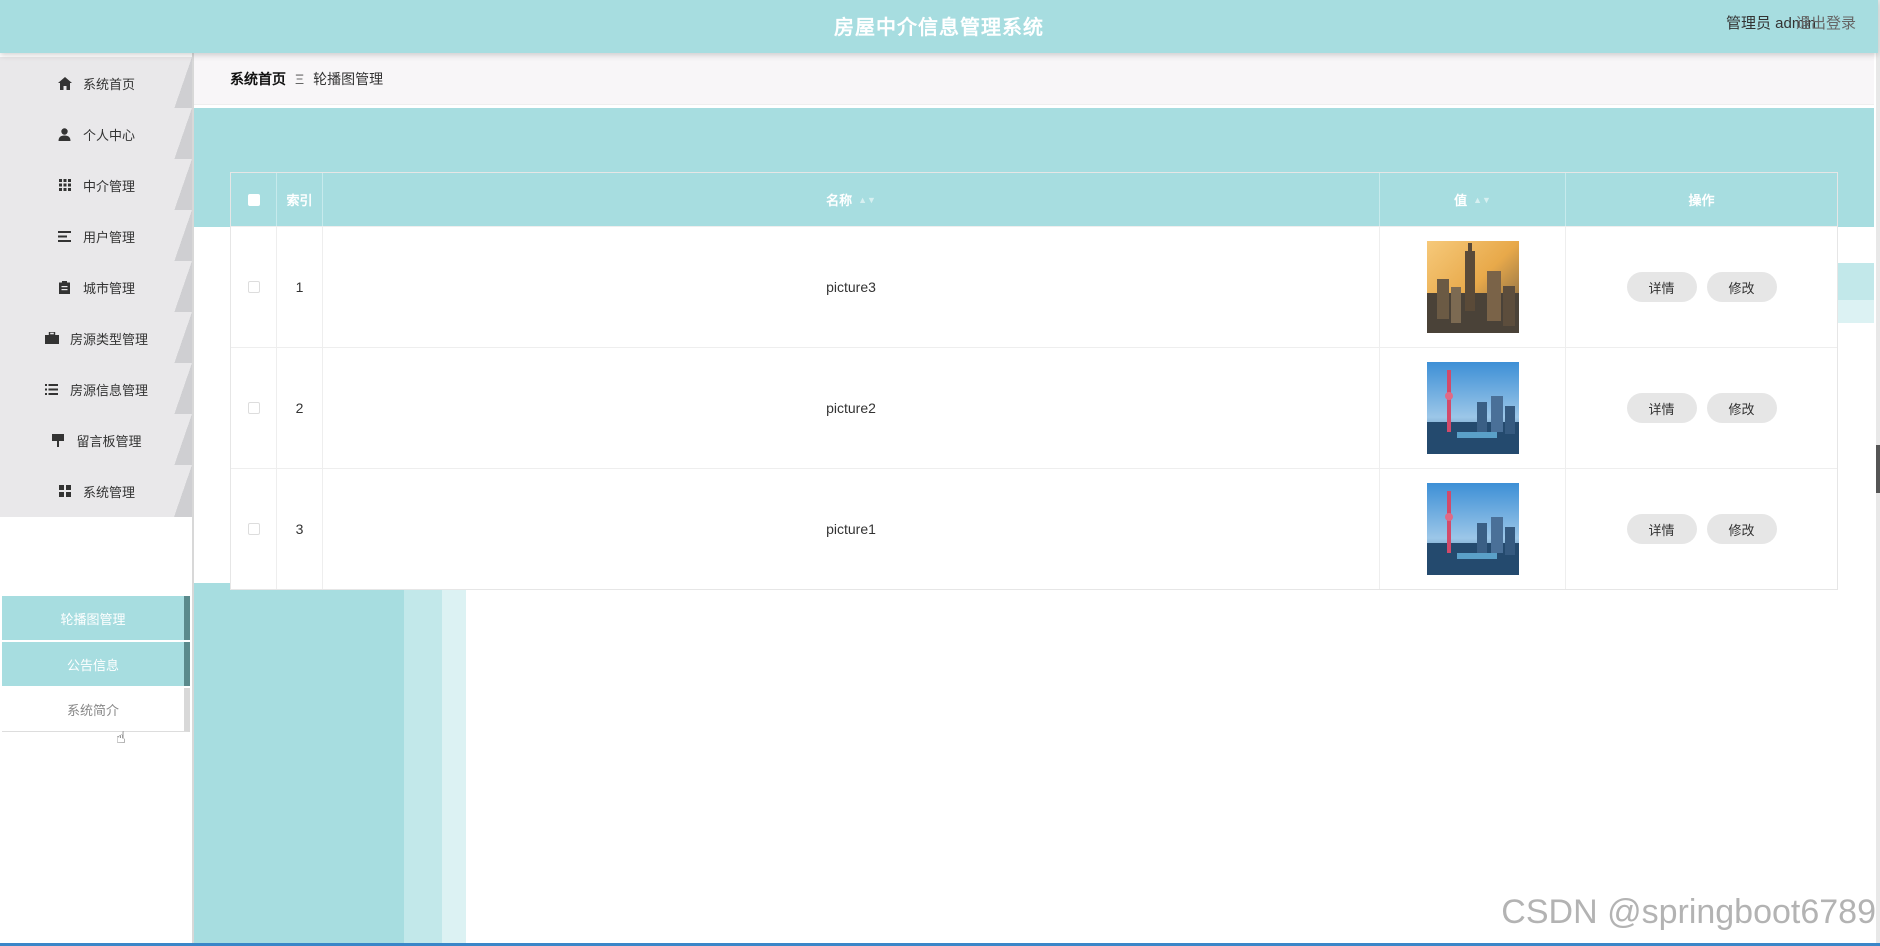 The image size is (1880, 946). I want to click on logout-link: 退出登录, so click(1826, 22).